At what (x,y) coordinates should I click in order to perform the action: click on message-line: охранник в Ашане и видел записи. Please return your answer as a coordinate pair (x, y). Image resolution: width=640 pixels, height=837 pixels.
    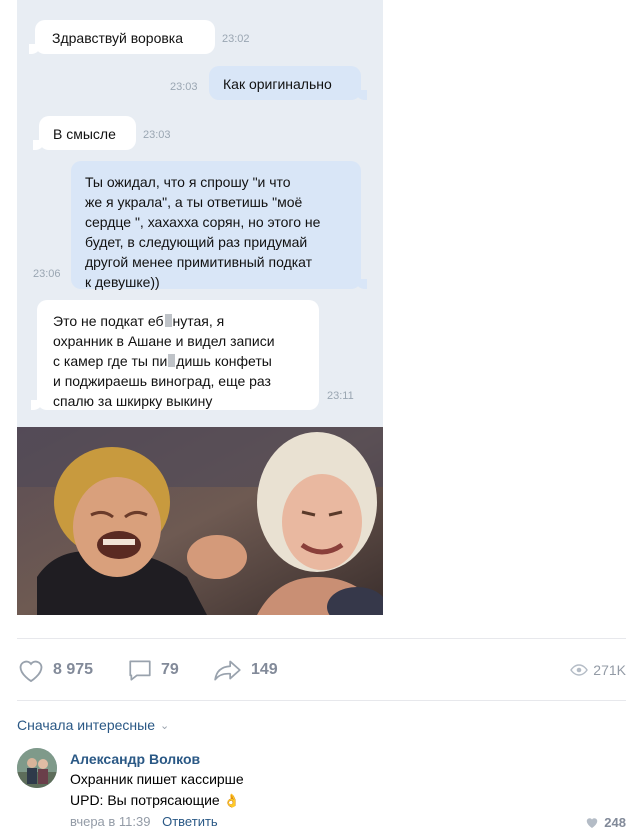
    Looking at the image, I should click on (164, 341).